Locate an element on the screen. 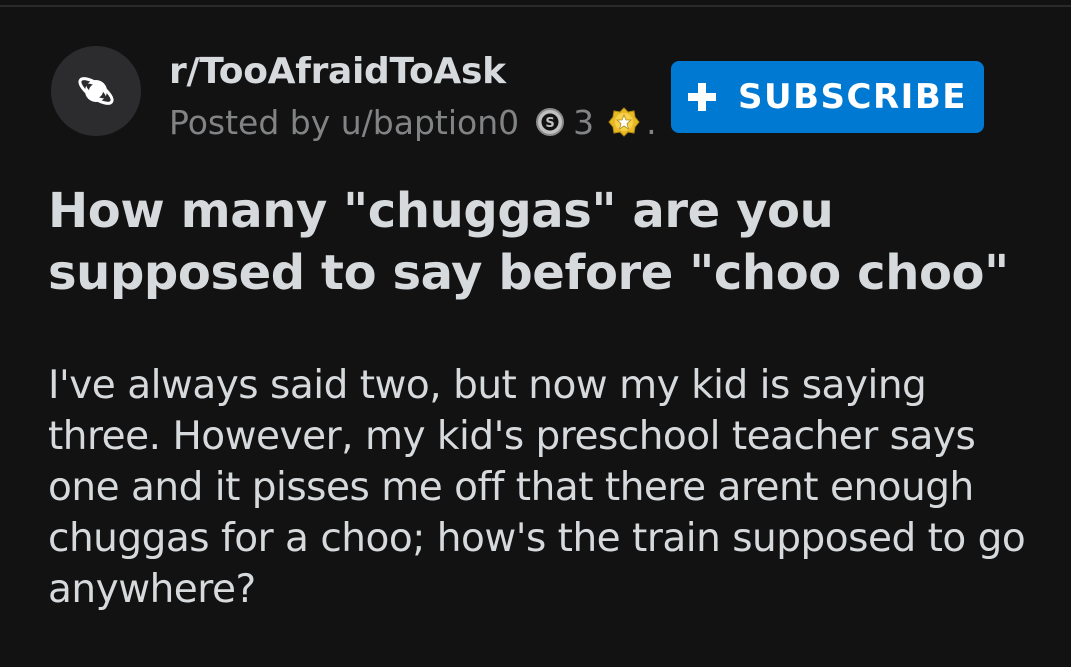  subscribe-label: SUBSCRIBE is located at coordinates (852, 97).